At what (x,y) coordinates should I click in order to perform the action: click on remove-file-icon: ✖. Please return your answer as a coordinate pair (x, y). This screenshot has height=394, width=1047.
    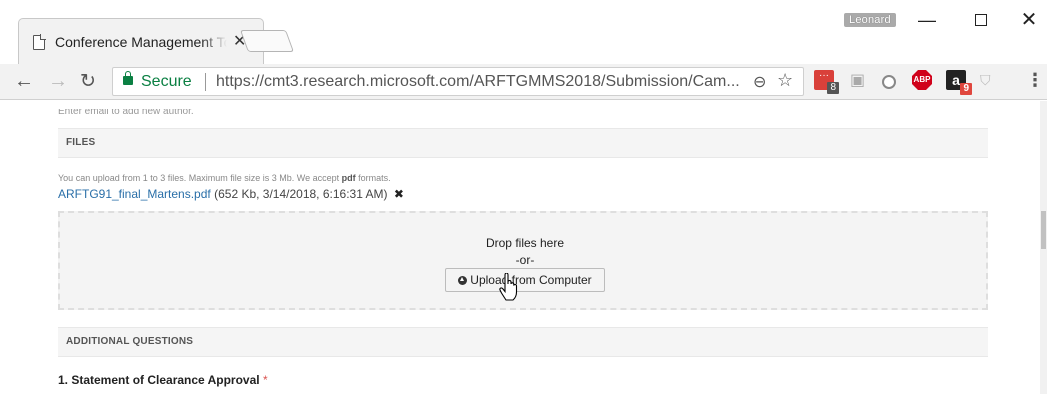
    Looking at the image, I should click on (399, 194).